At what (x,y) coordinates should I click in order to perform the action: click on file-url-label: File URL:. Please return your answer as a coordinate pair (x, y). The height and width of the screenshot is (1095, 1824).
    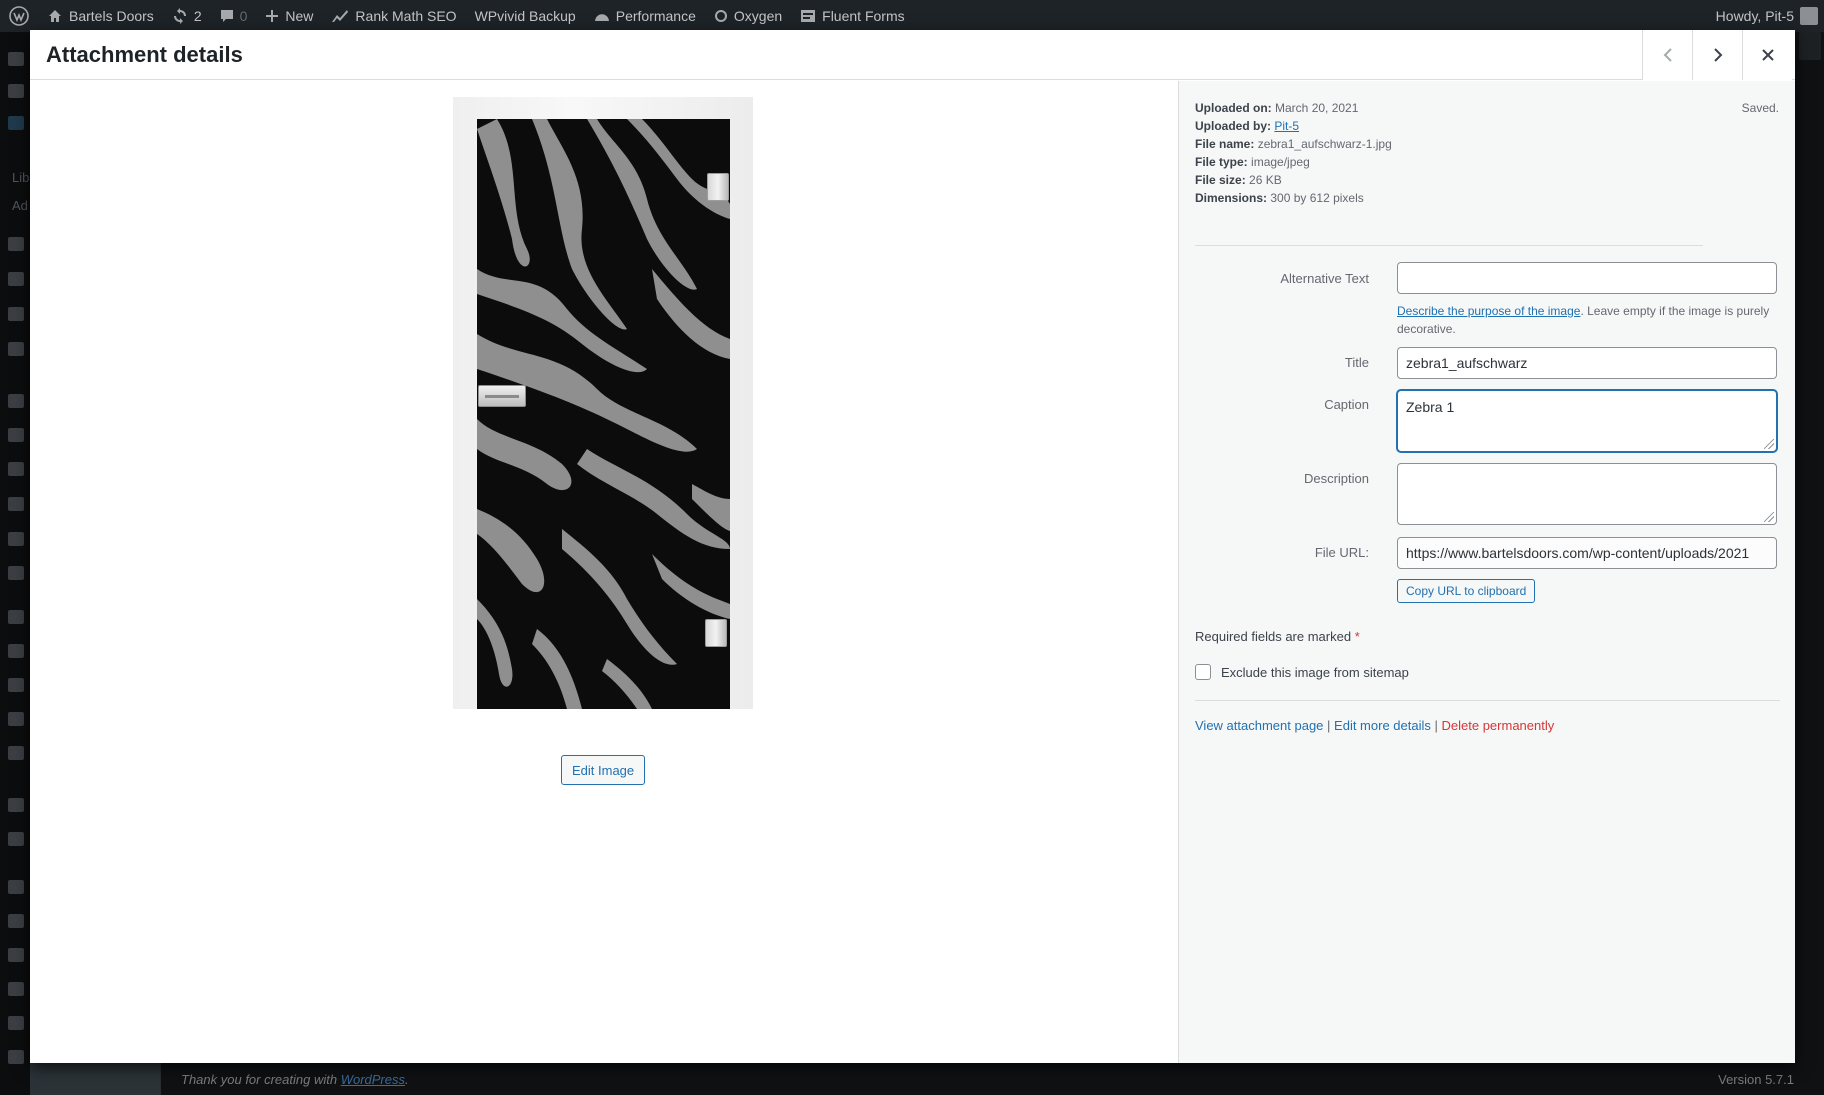
    Looking at the image, I should click on (1341, 552).